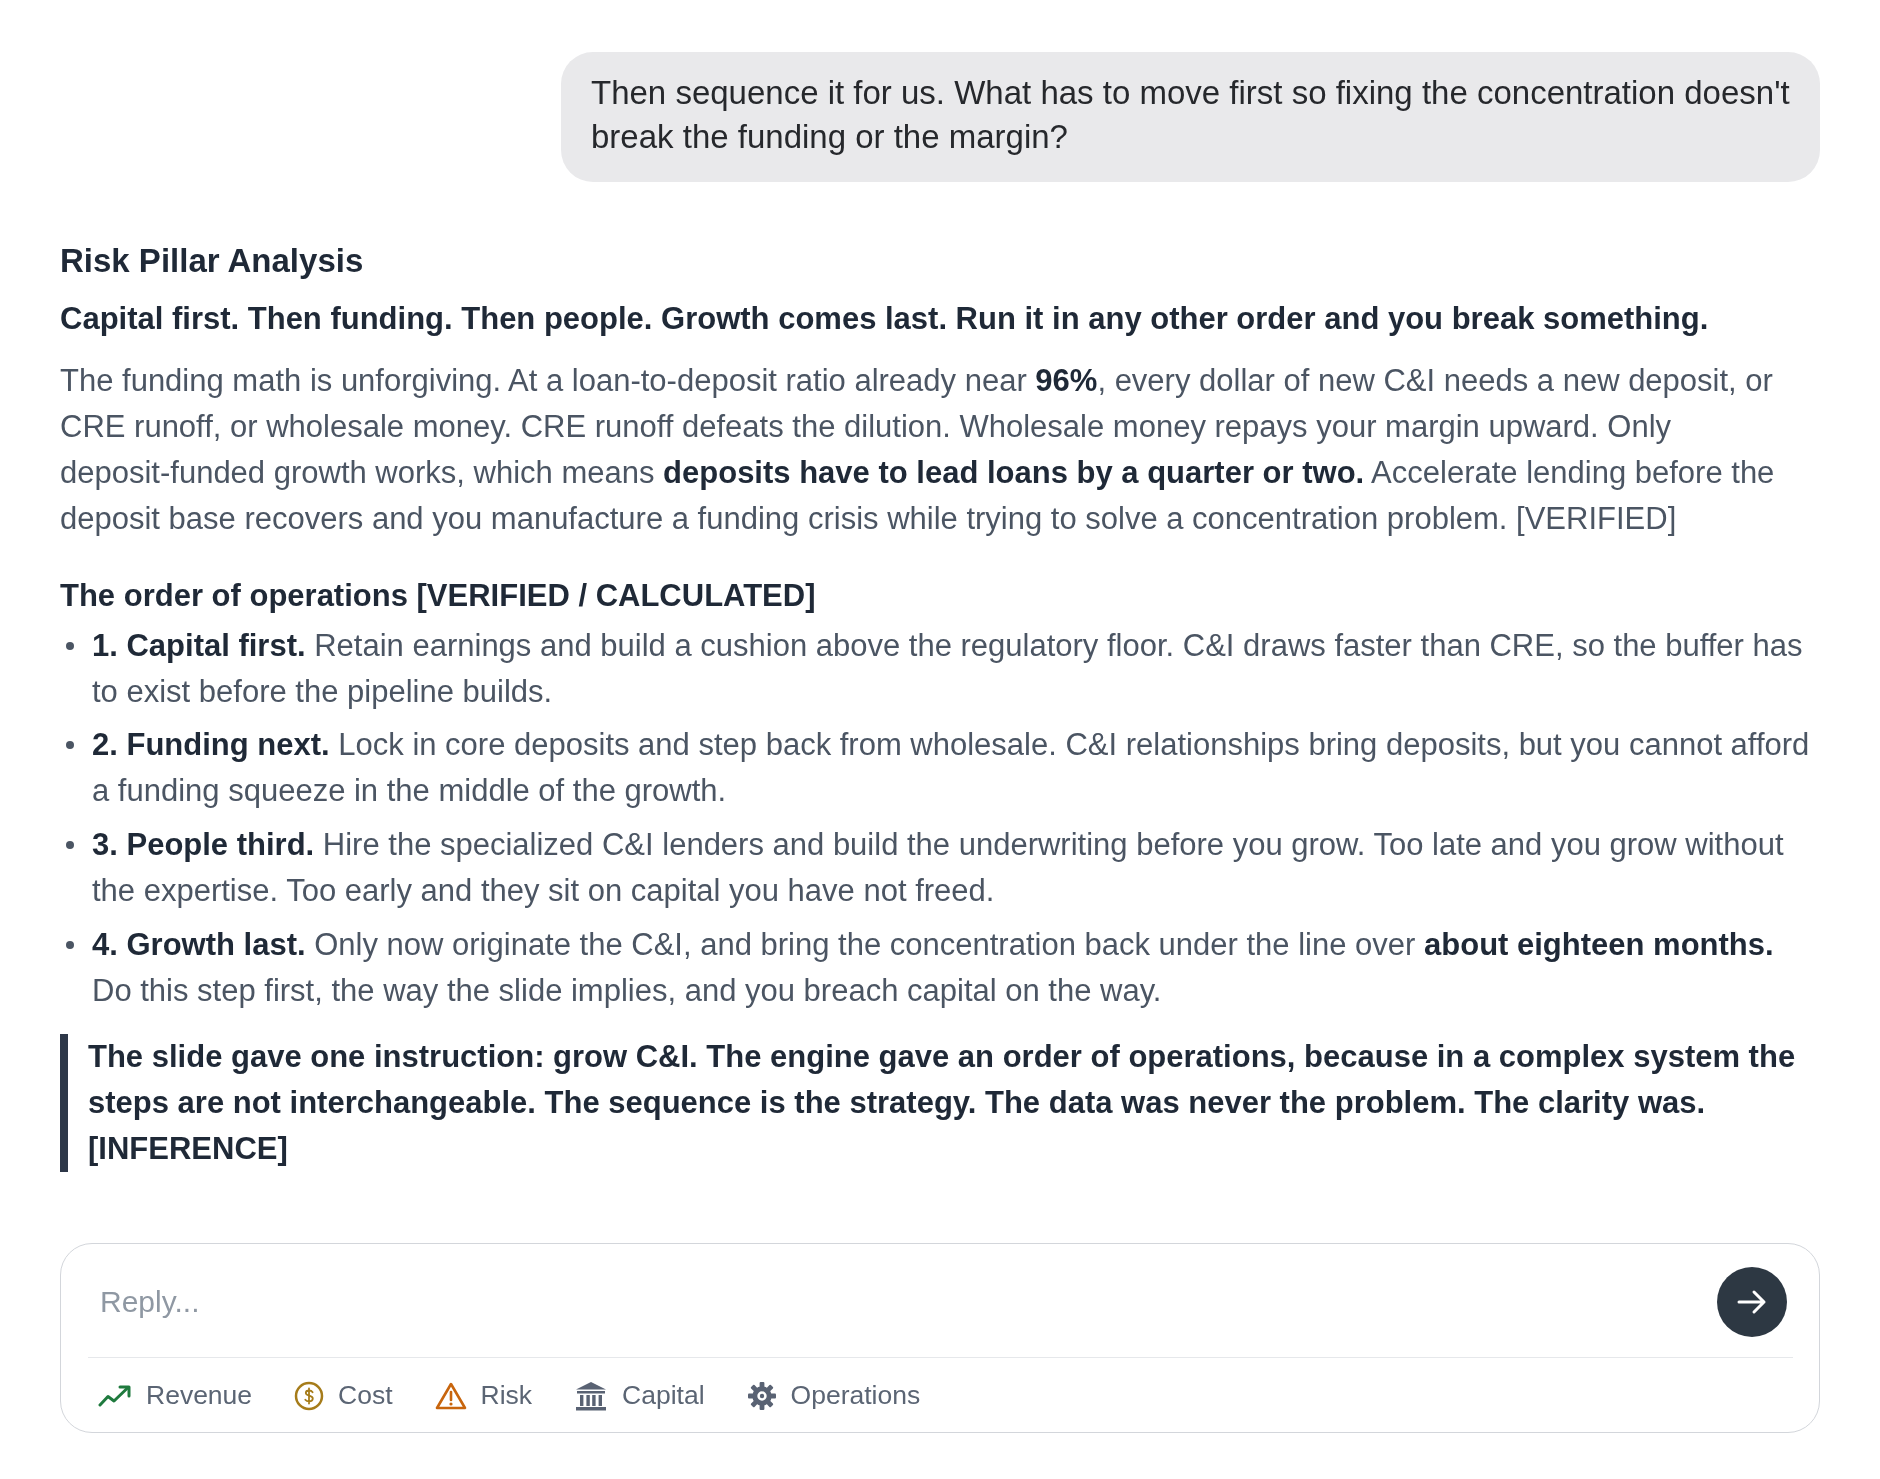 Image resolution: width=1880 pixels, height=1479 pixels. Describe the element at coordinates (938, 868) in the screenshot. I see `list-item-text: 3. People third. Hire the specialized C&I lenders and build the underwriting before you grow. Too late and you grow without the expertise. Too early and they sit on capital you have not freed.` at that location.